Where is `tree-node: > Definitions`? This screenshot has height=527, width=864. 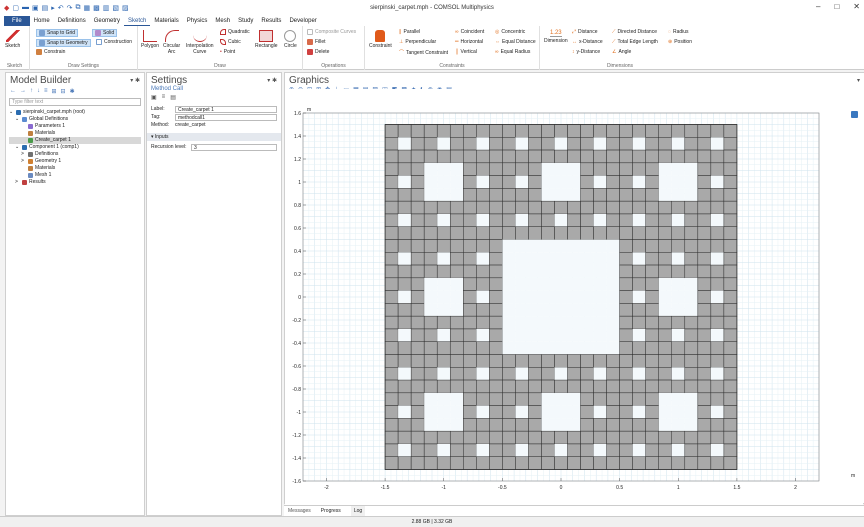
tree-node: > Definitions is located at coordinates (75, 154).